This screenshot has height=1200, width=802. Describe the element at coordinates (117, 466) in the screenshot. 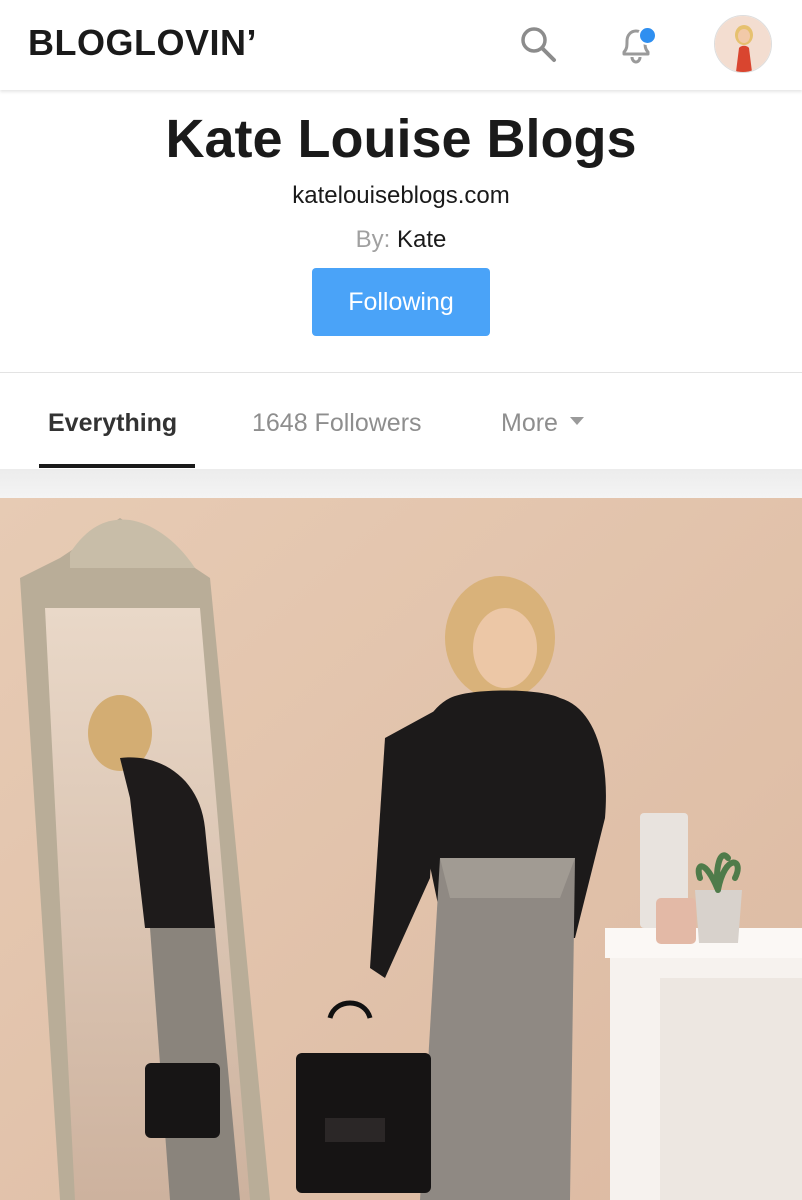

I see `active-tab-indicator` at that location.